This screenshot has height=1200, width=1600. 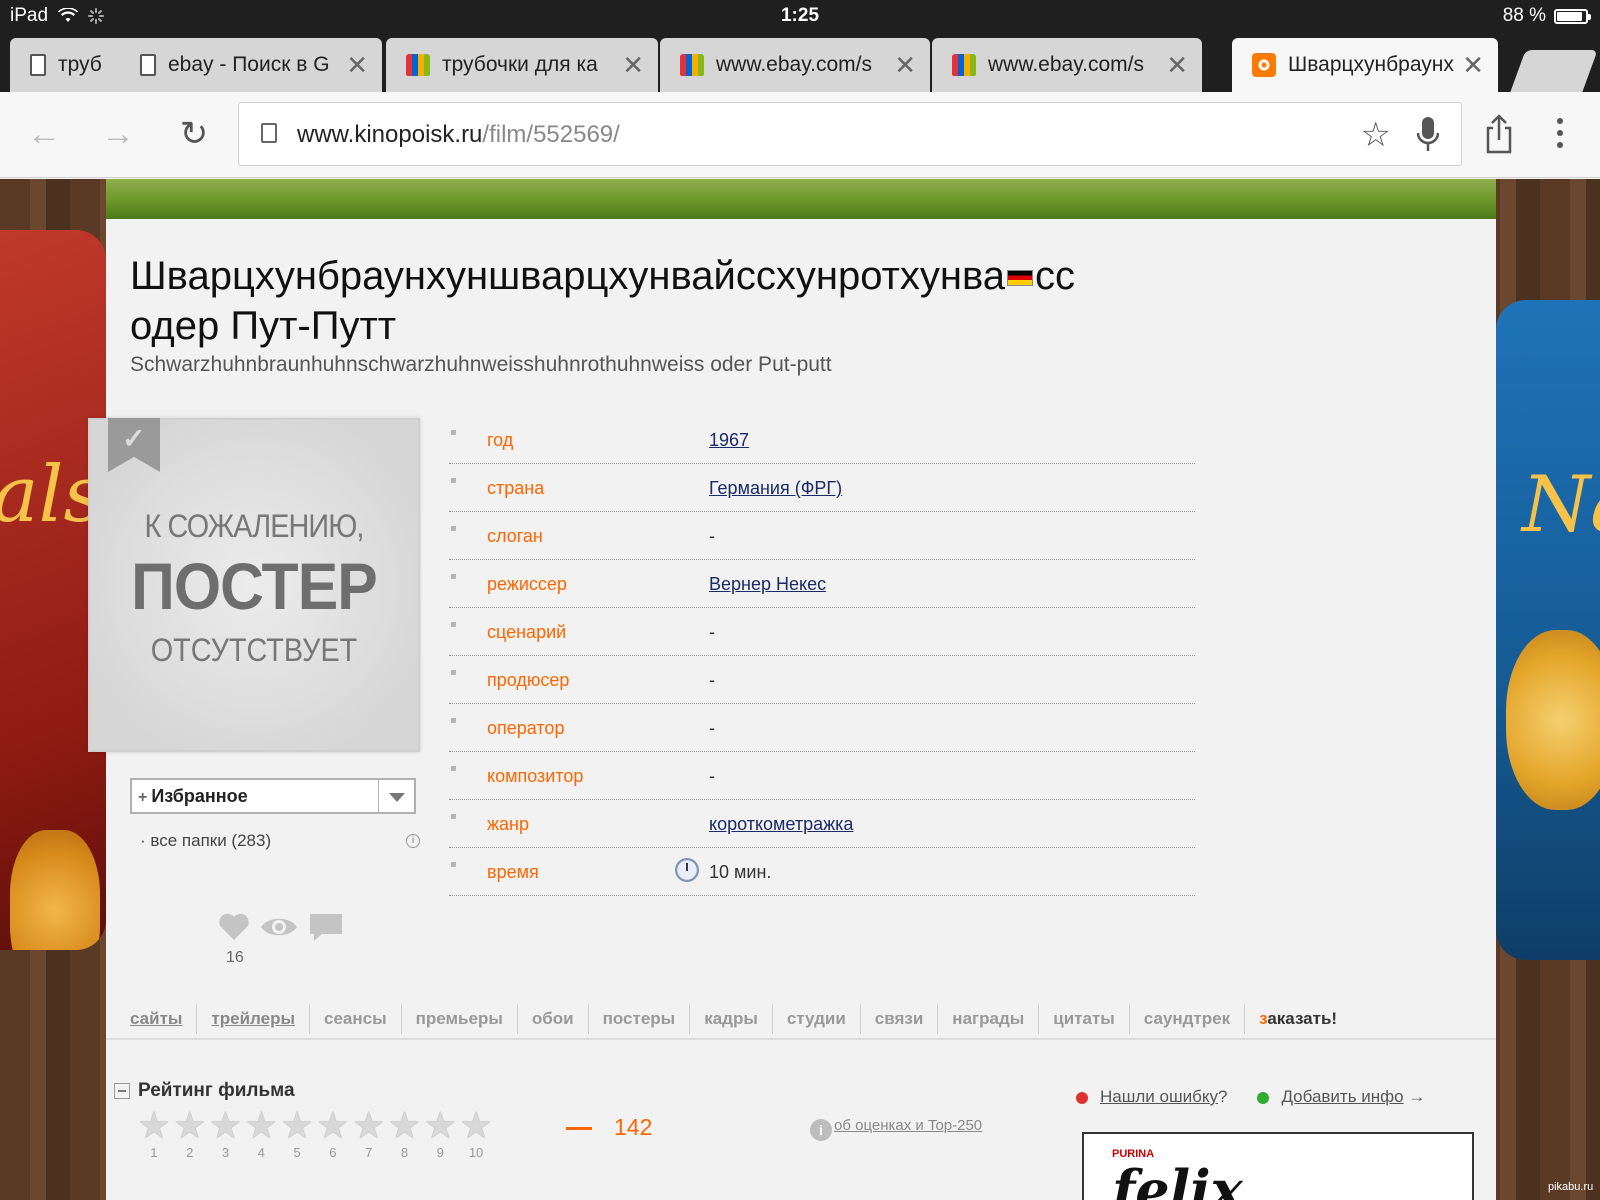 I want to click on nav-link-quotes: цитаты, so click(x=1083, y=1019).